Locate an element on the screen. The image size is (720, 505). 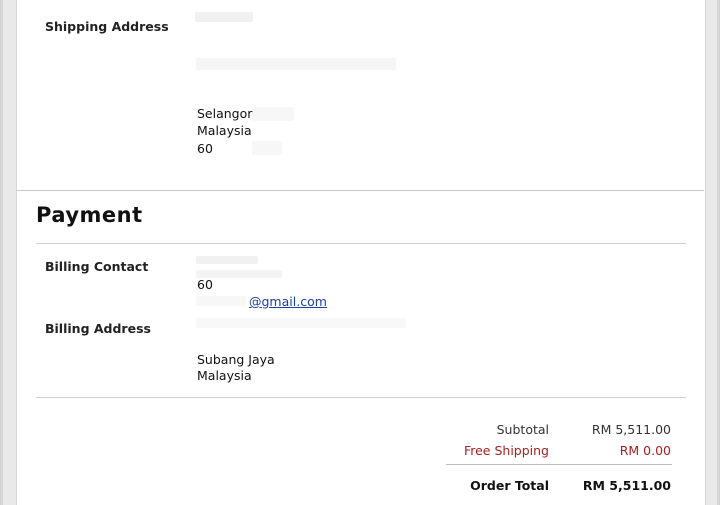
billing-address-label: Billing Address is located at coordinates (98, 328).